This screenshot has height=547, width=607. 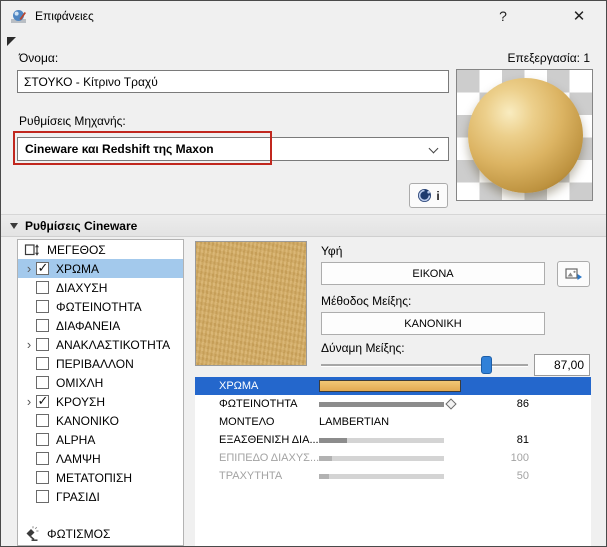 I want to click on channel-row: ΜΕΓΕΘΟΣ, so click(x=100, y=249).